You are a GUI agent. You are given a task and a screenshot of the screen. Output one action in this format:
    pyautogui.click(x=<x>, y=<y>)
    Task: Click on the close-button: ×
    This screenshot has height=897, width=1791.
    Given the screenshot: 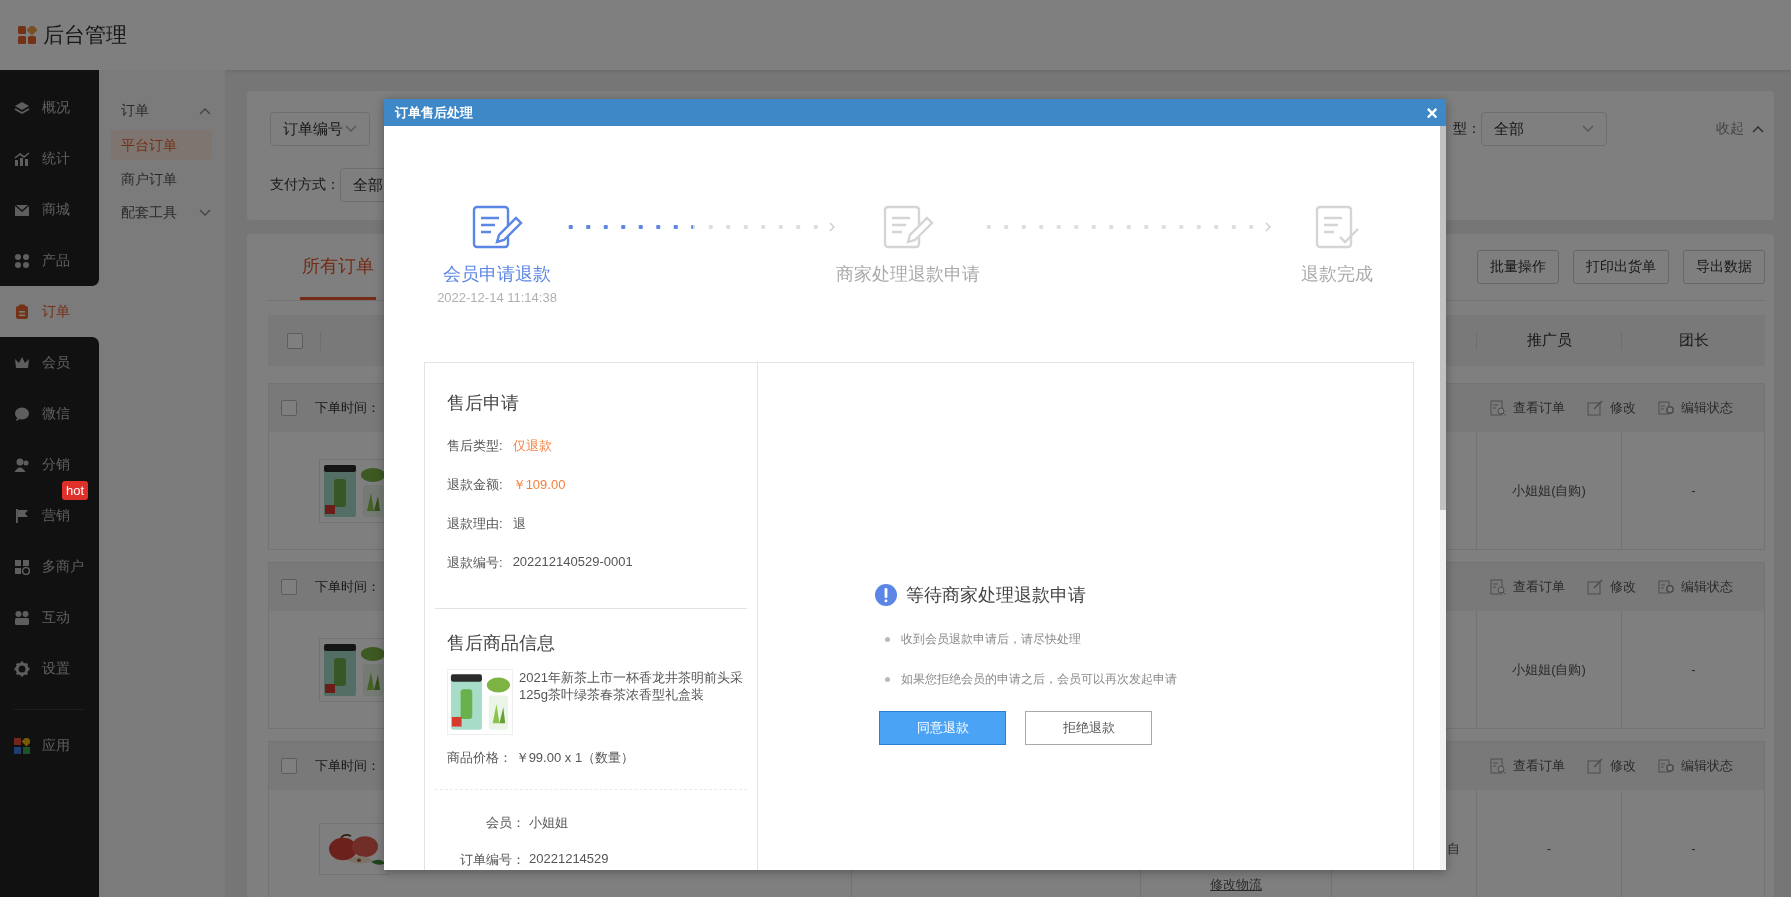 What is the action you would take?
    pyautogui.click(x=1432, y=112)
    